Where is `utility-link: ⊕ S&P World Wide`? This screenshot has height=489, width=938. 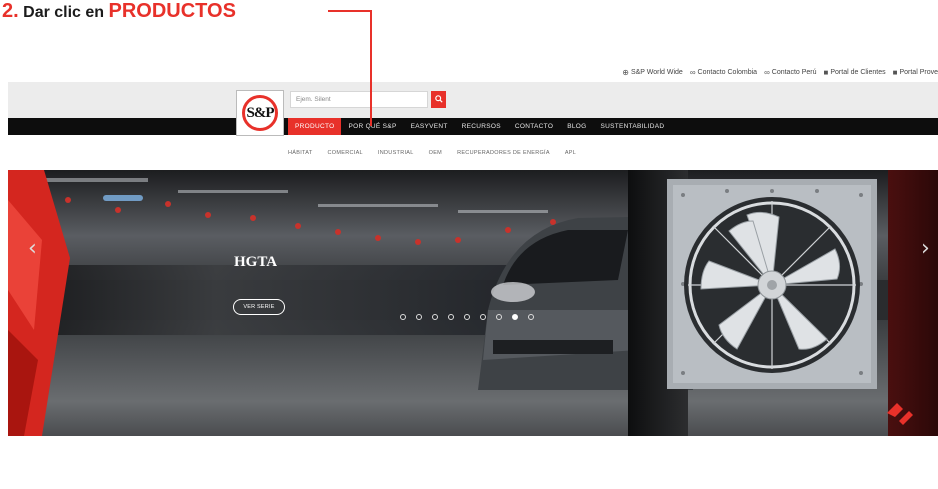
utility-link: ⊕ S&P World Wide is located at coordinates (652, 72).